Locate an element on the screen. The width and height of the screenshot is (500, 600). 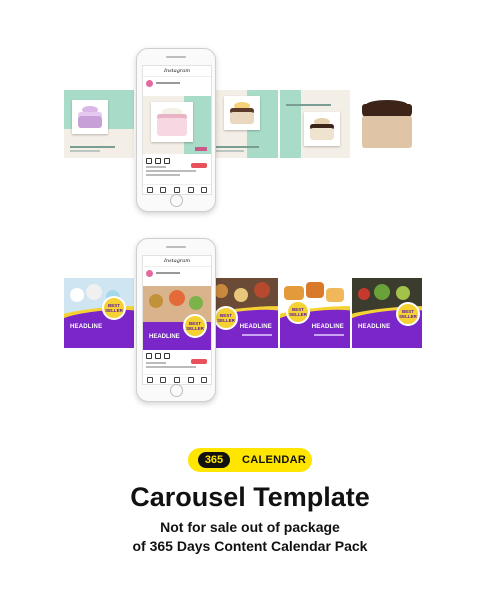
phone-mockup: Instagram is located at coordinates (176, 130).